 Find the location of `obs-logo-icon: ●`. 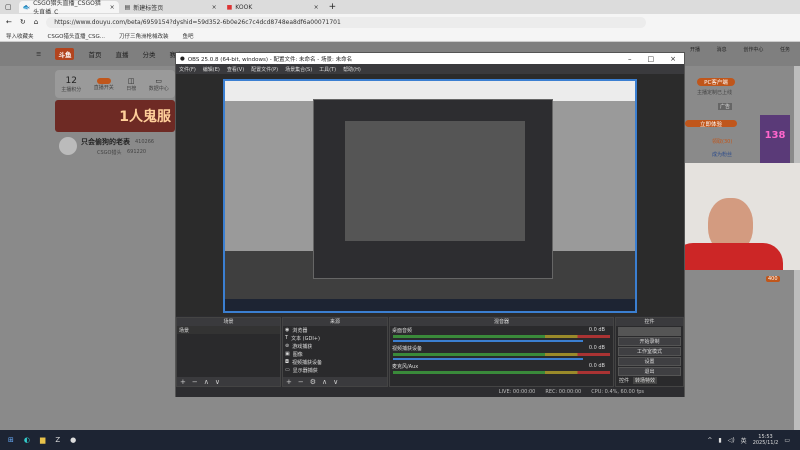

obs-logo-icon: ● is located at coordinates (182, 58).